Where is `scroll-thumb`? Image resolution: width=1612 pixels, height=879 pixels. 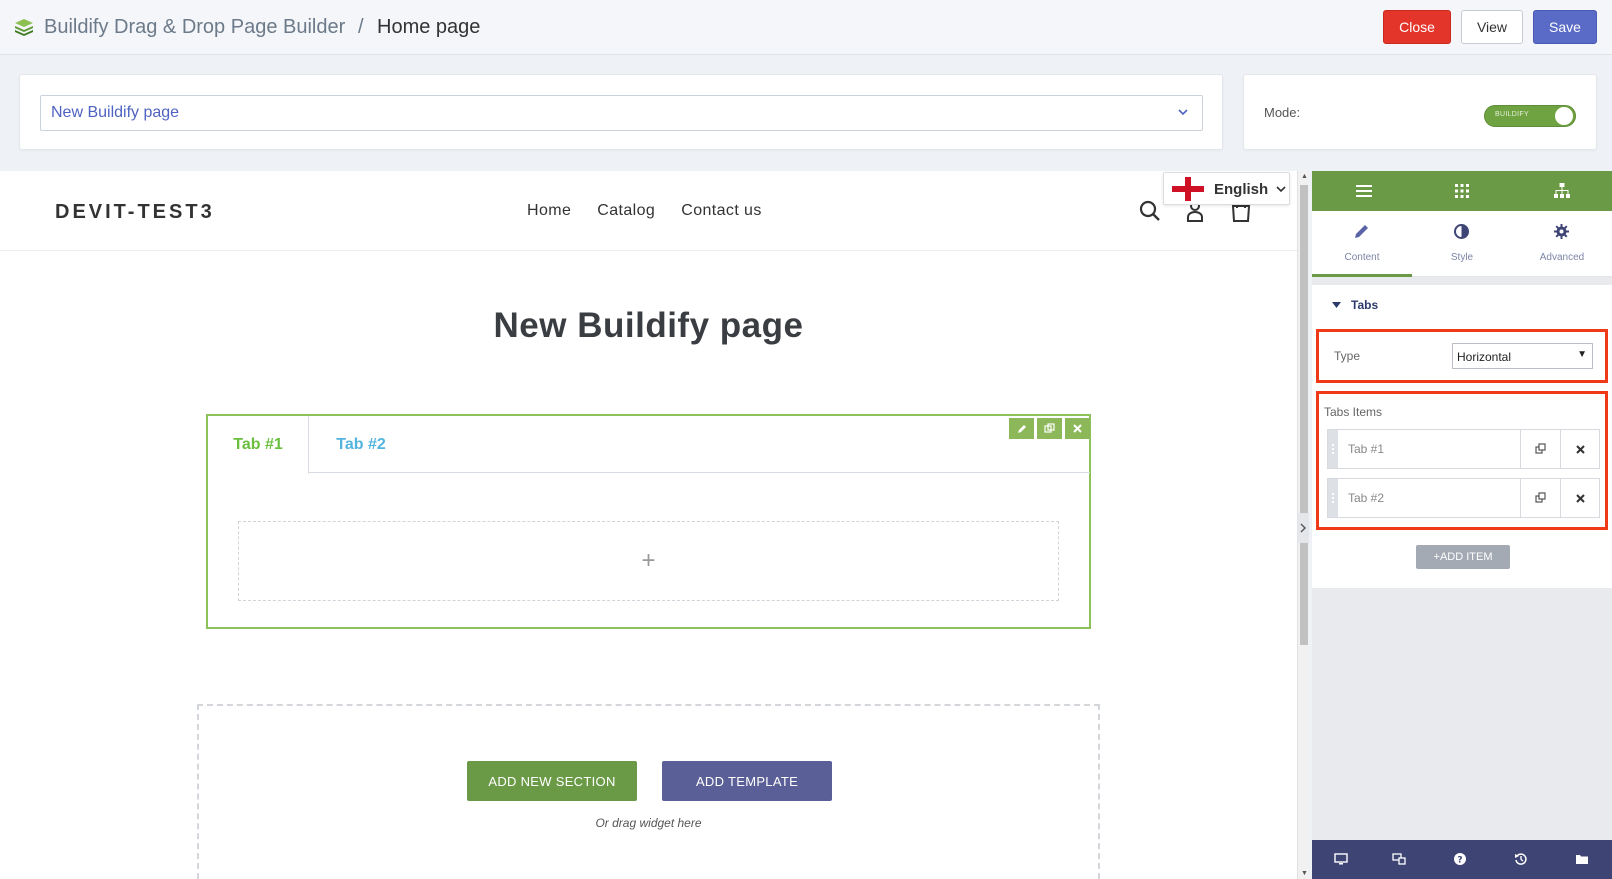 scroll-thumb is located at coordinates (1304, 415).